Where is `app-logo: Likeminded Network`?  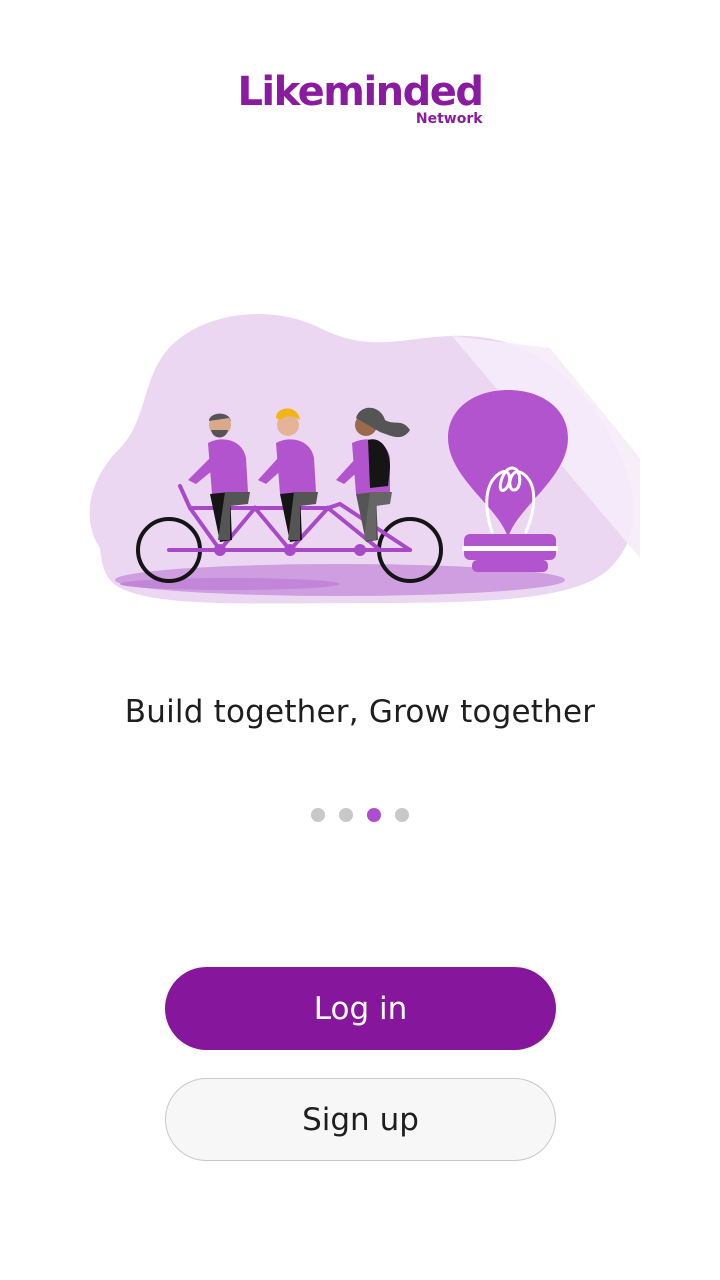
app-logo: Likeminded Network is located at coordinates (360, 98).